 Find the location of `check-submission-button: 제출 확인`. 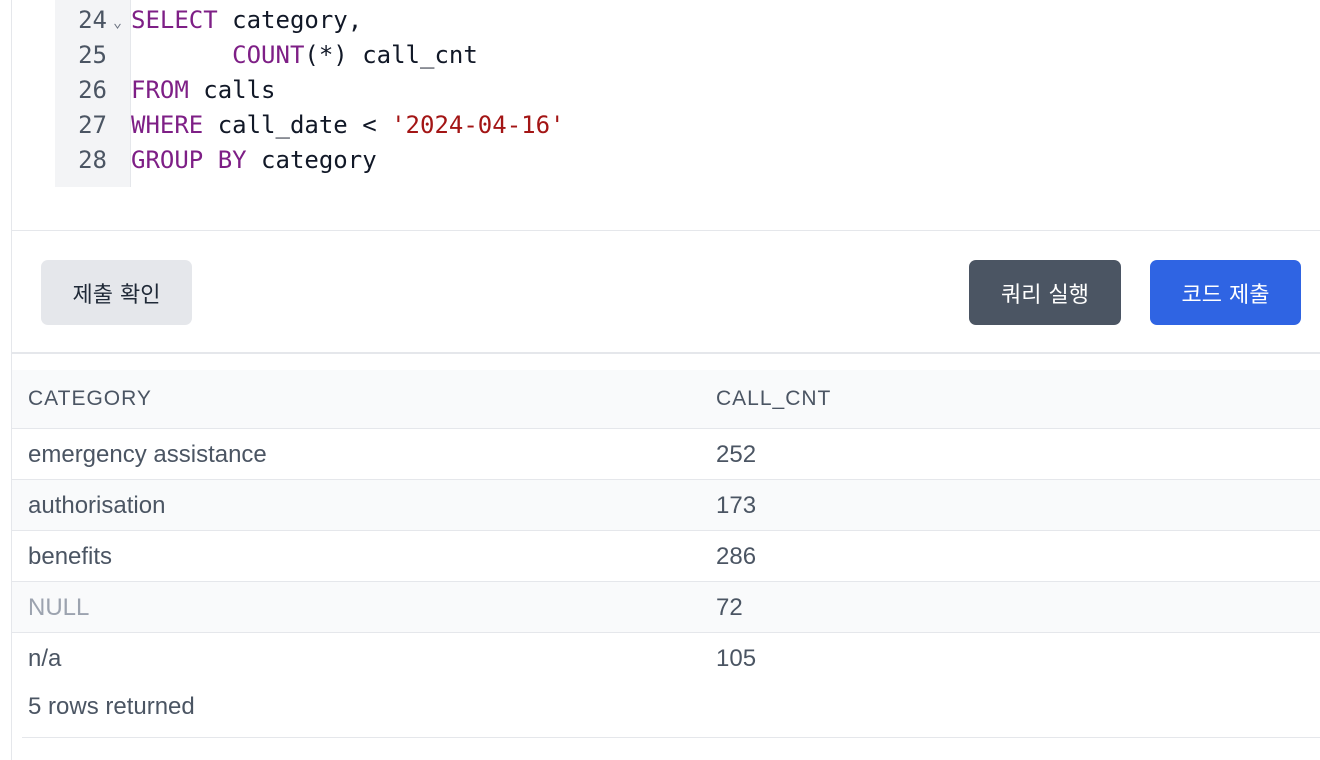

check-submission-button: 제출 확인 is located at coordinates (116, 292).